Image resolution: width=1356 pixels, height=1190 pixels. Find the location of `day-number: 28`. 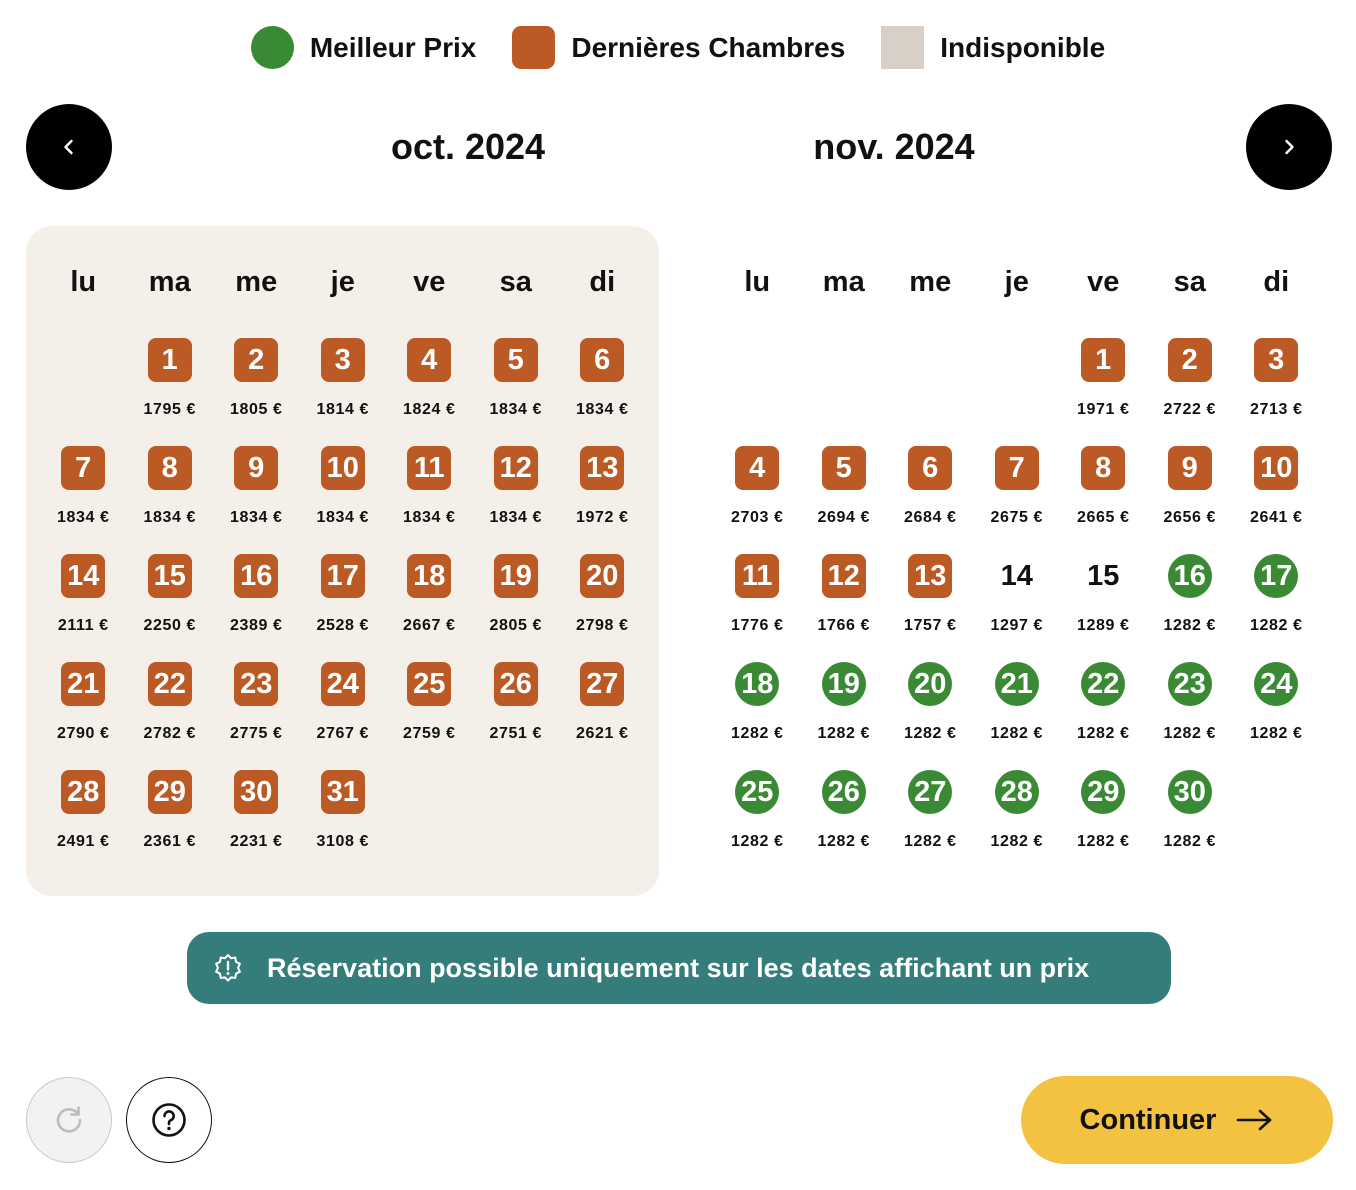

day-number: 28 is located at coordinates (83, 792).